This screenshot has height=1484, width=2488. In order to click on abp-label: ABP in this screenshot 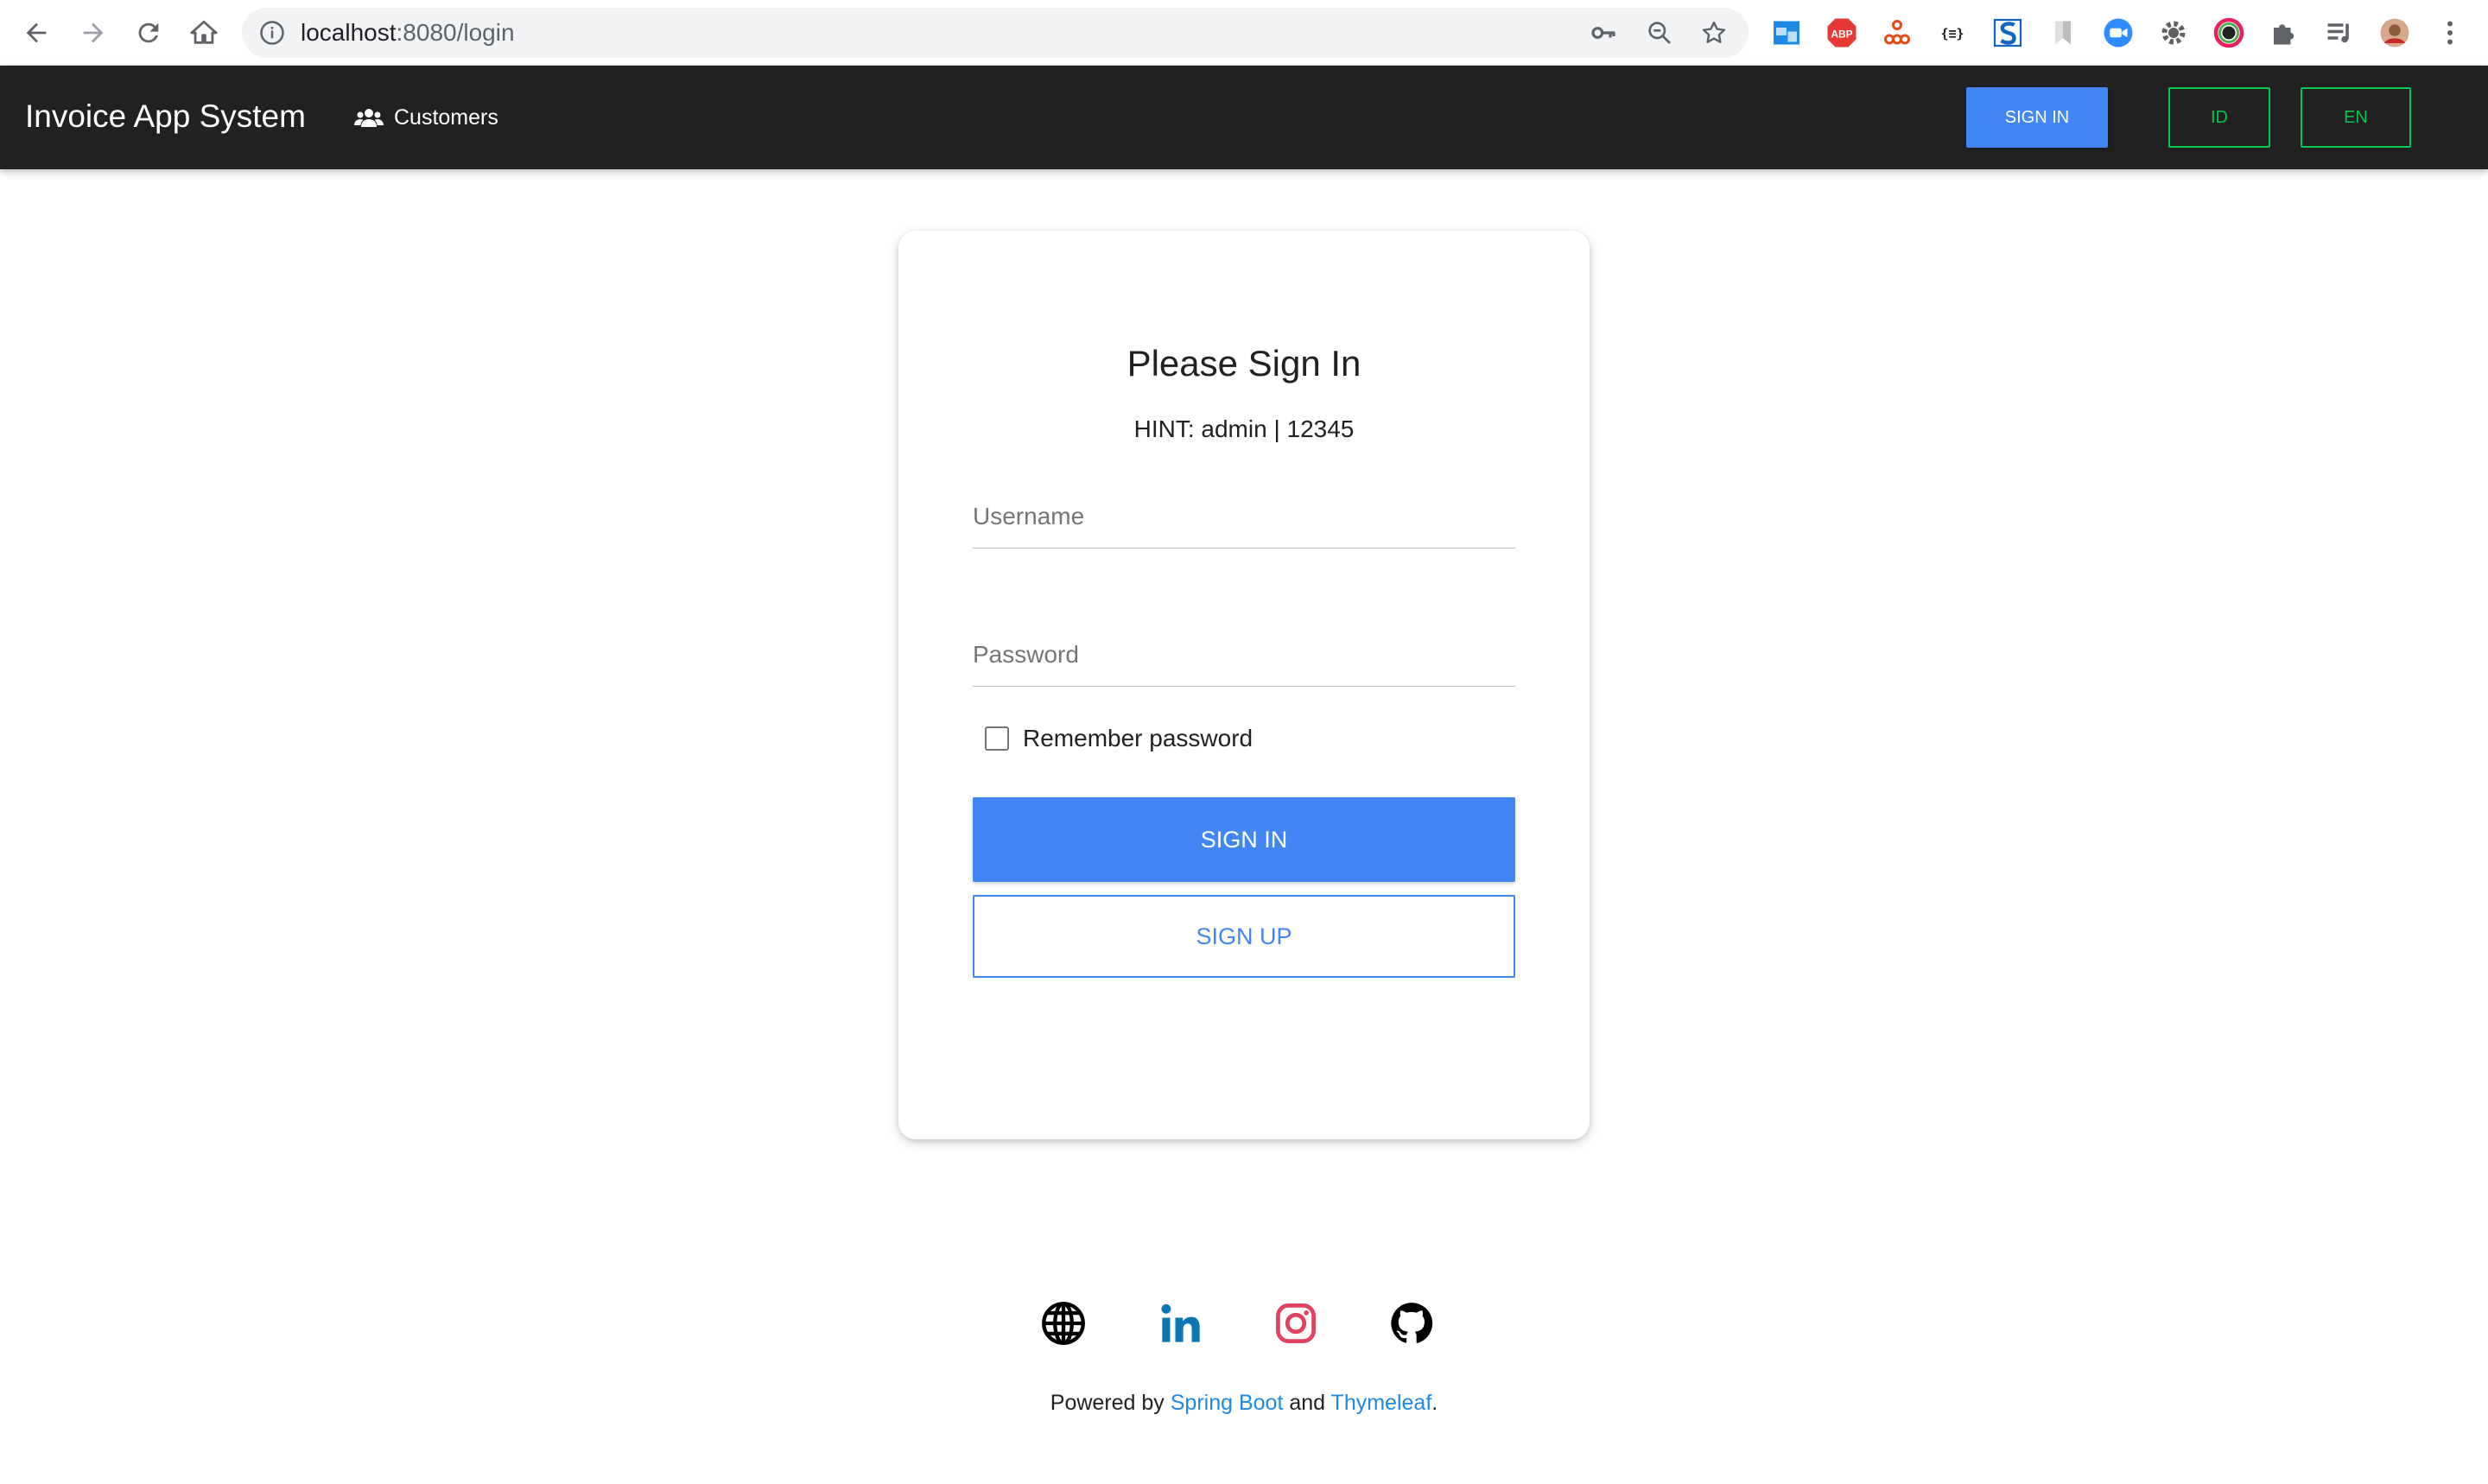, I will do `click(1841, 34)`.